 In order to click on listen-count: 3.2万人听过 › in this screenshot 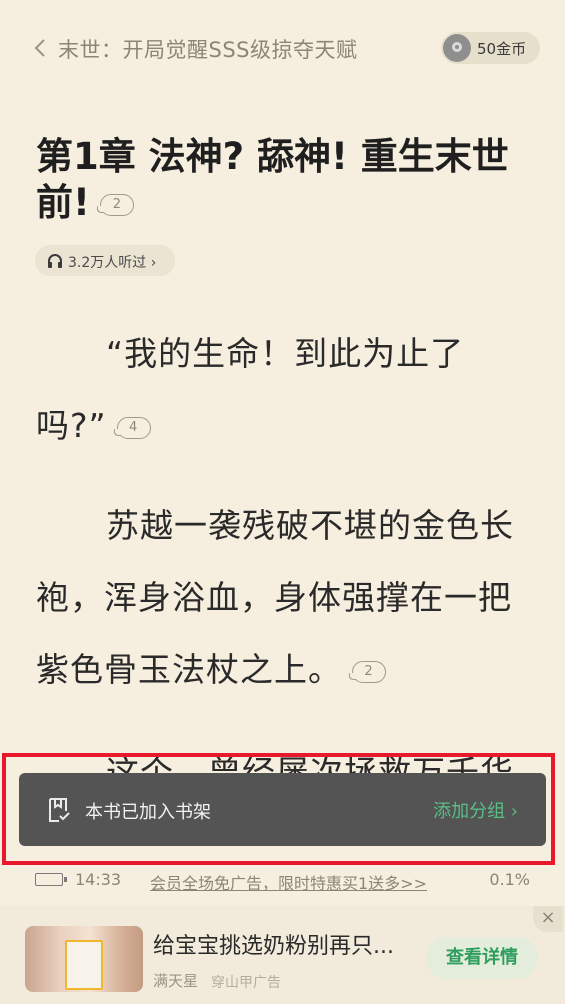, I will do `click(112, 263)`.